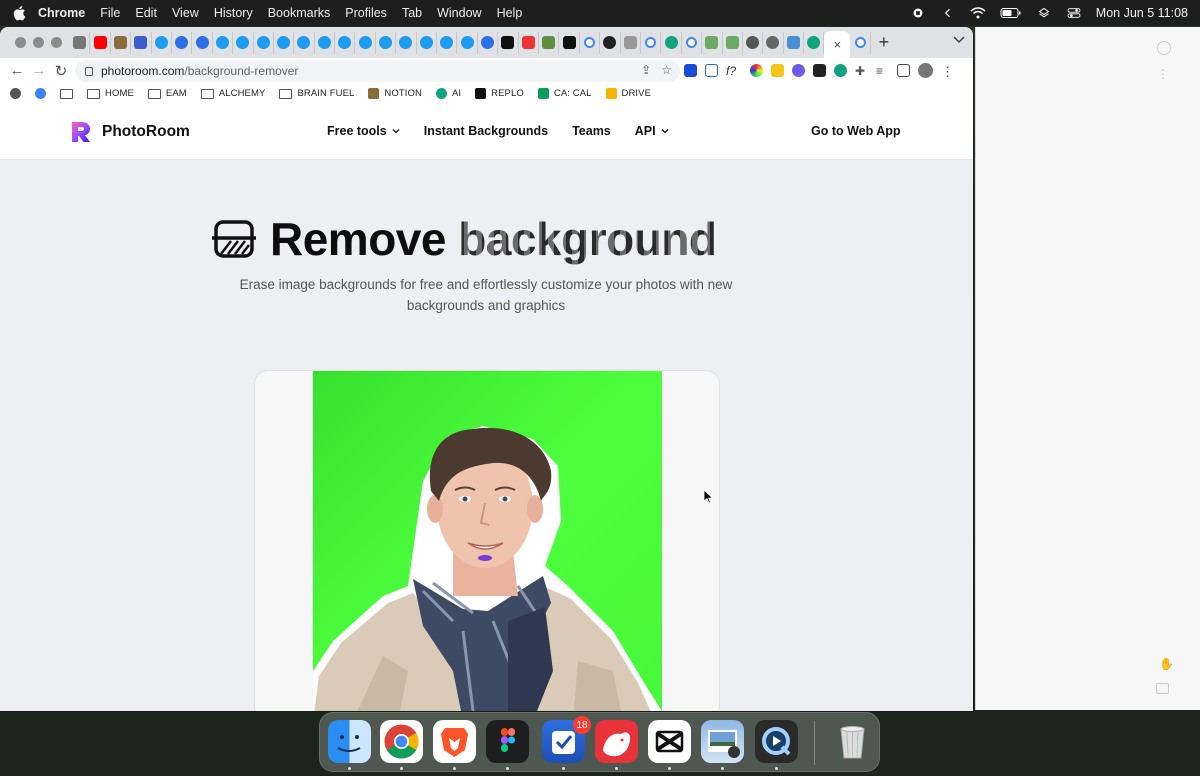 This screenshot has height=776, width=1200. Describe the element at coordinates (89, 71) in the screenshot. I see `lock-icon` at that location.